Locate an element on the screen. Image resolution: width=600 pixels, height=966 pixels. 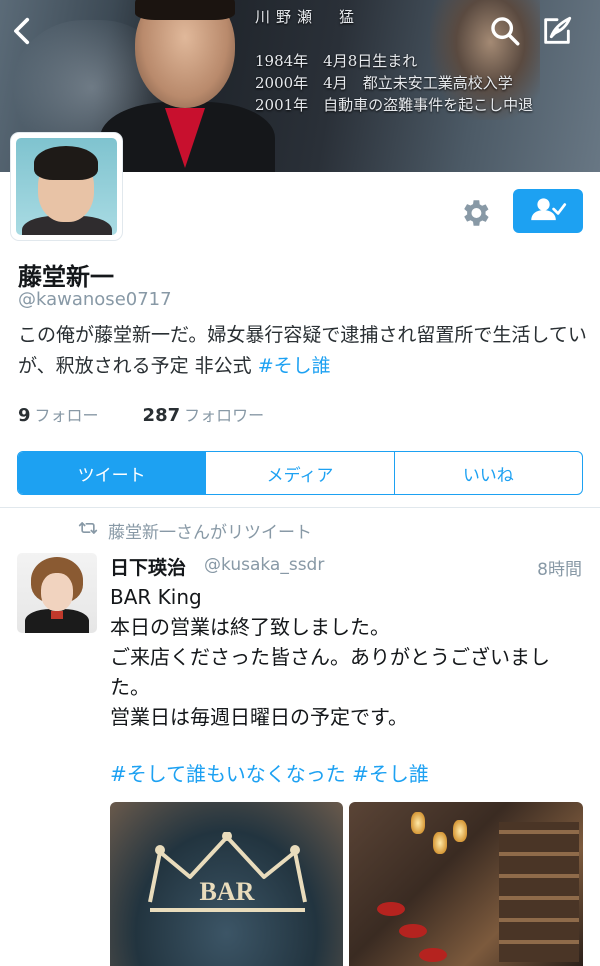
tweet-media-sign: BAR is located at coordinates (226, 884).